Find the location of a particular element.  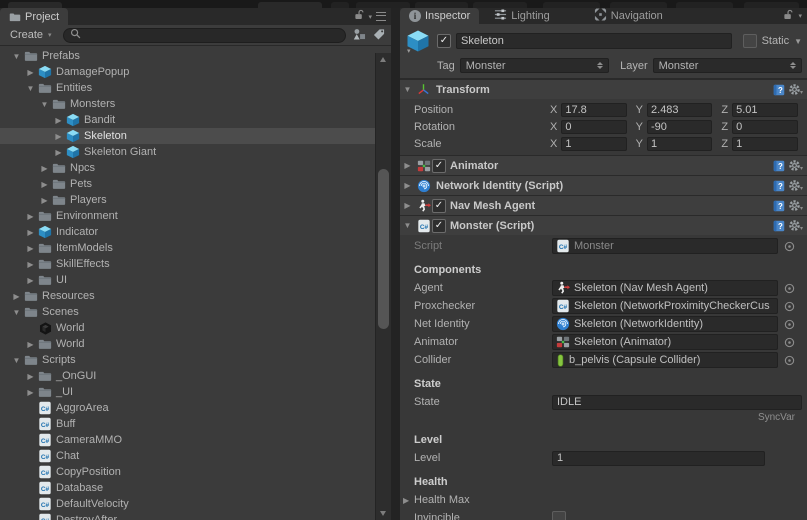

active-checkbox: ✓ is located at coordinates (444, 41).